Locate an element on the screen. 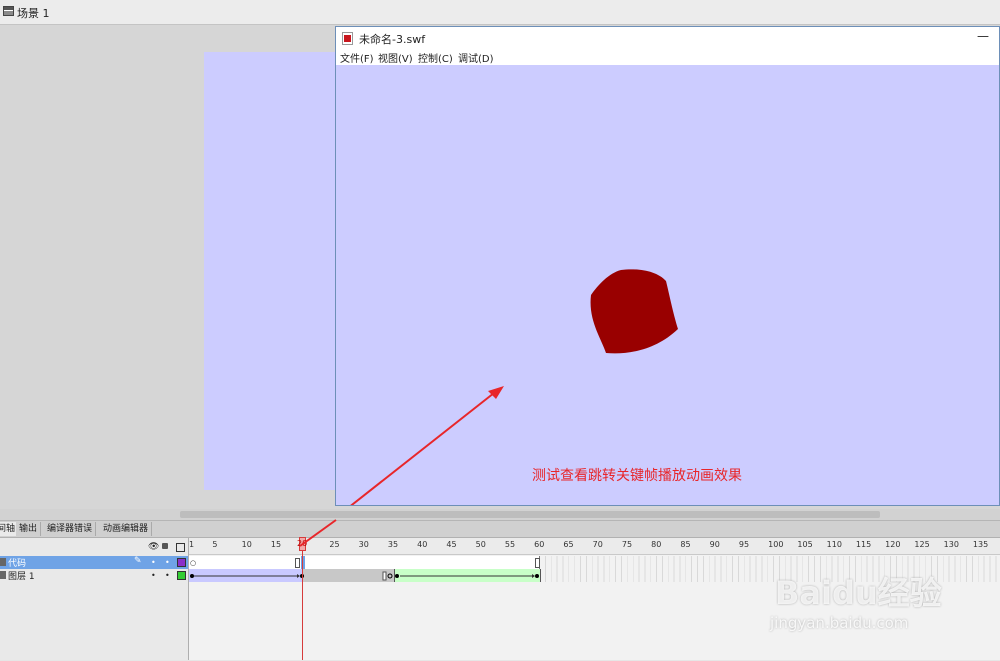 The image size is (1000, 661). ruler-tick-40: 40 is located at coordinates (422, 544).